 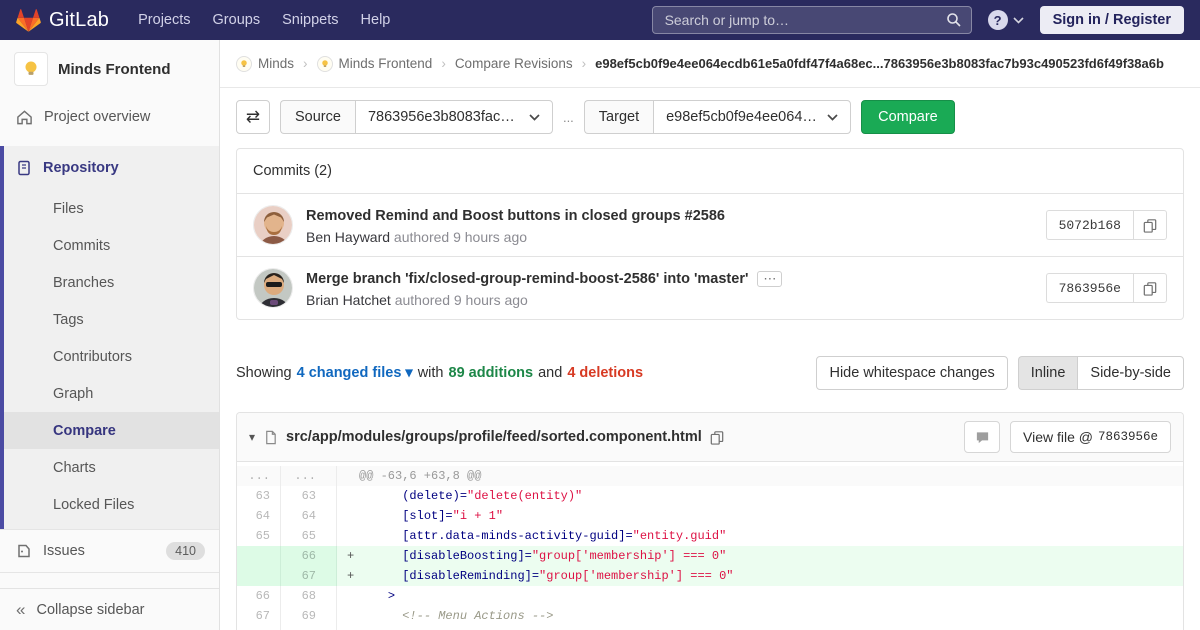 What do you see at coordinates (111, 430) in the screenshot?
I see `sidebar-item-compare: Compare` at bounding box center [111, 430].